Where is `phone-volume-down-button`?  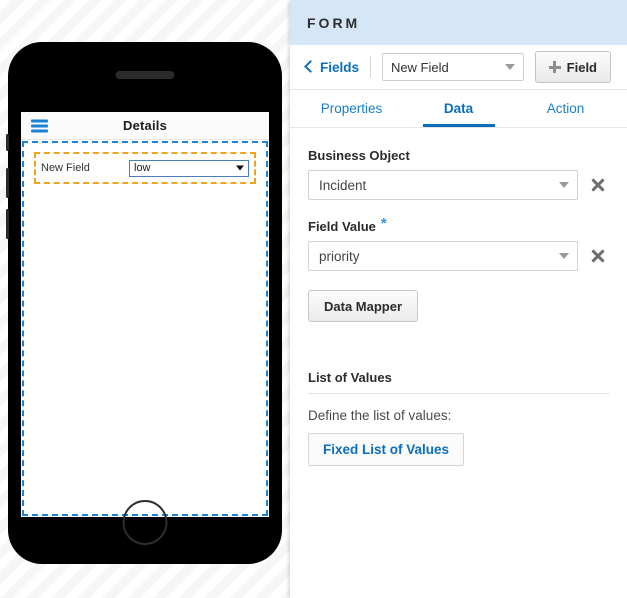 phone-volume-down-button is located at coordinates (7, 224).